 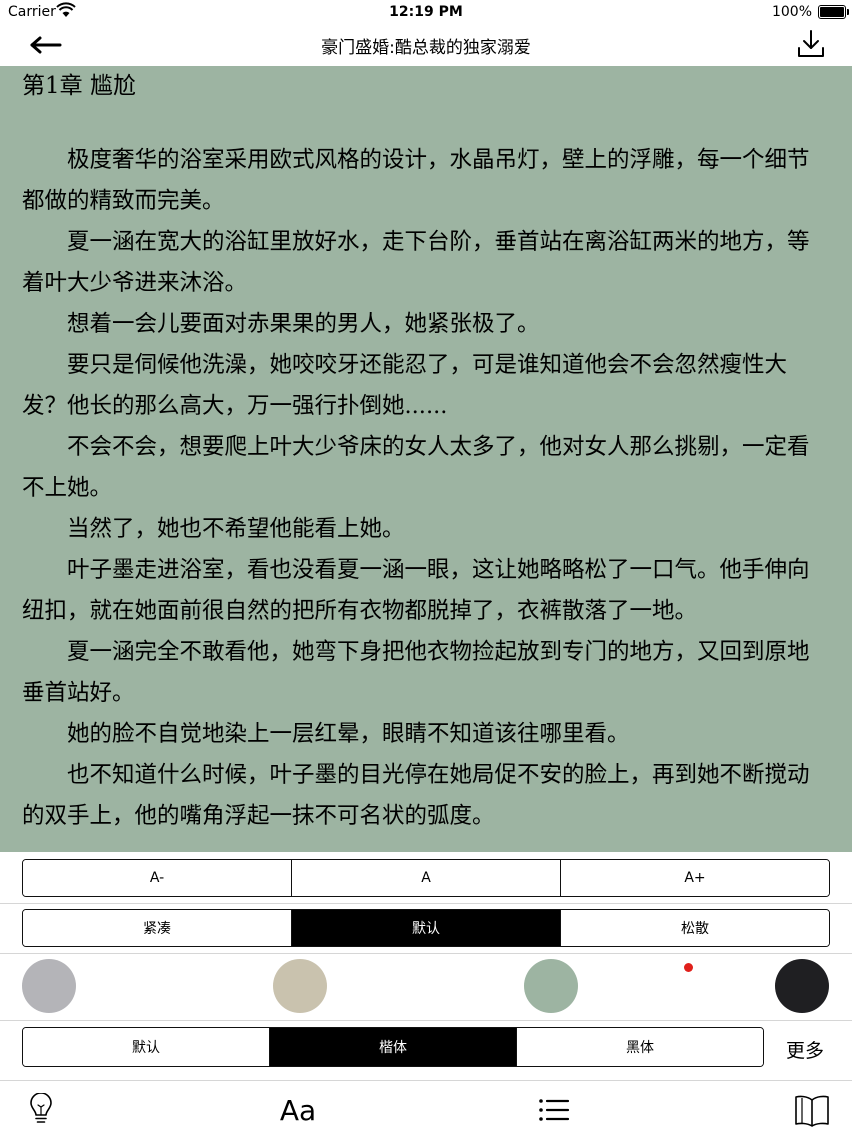 I want to click on increase-font-button: A+, so click(x=694, y=878).